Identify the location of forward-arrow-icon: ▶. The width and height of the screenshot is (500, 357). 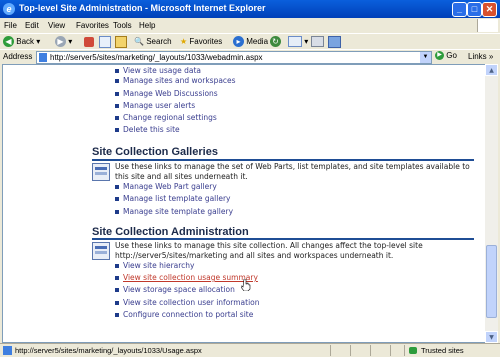
(60, 42).